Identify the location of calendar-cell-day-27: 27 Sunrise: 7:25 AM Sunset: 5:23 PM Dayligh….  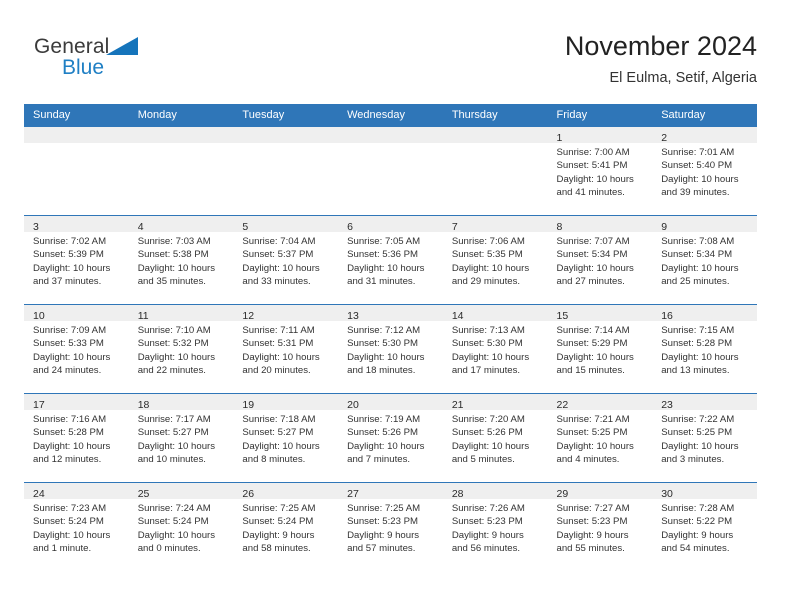
(390, 526).